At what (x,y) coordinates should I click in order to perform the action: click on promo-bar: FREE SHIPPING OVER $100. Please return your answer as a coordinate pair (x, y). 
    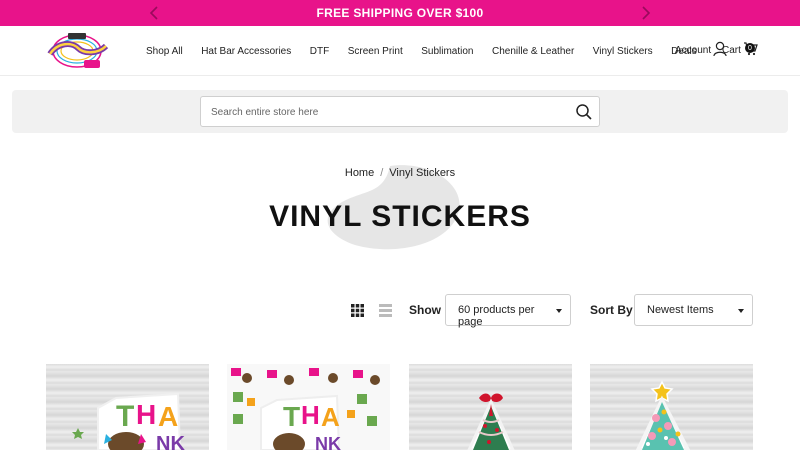
    Looking at the image, I should click on (400, 13).